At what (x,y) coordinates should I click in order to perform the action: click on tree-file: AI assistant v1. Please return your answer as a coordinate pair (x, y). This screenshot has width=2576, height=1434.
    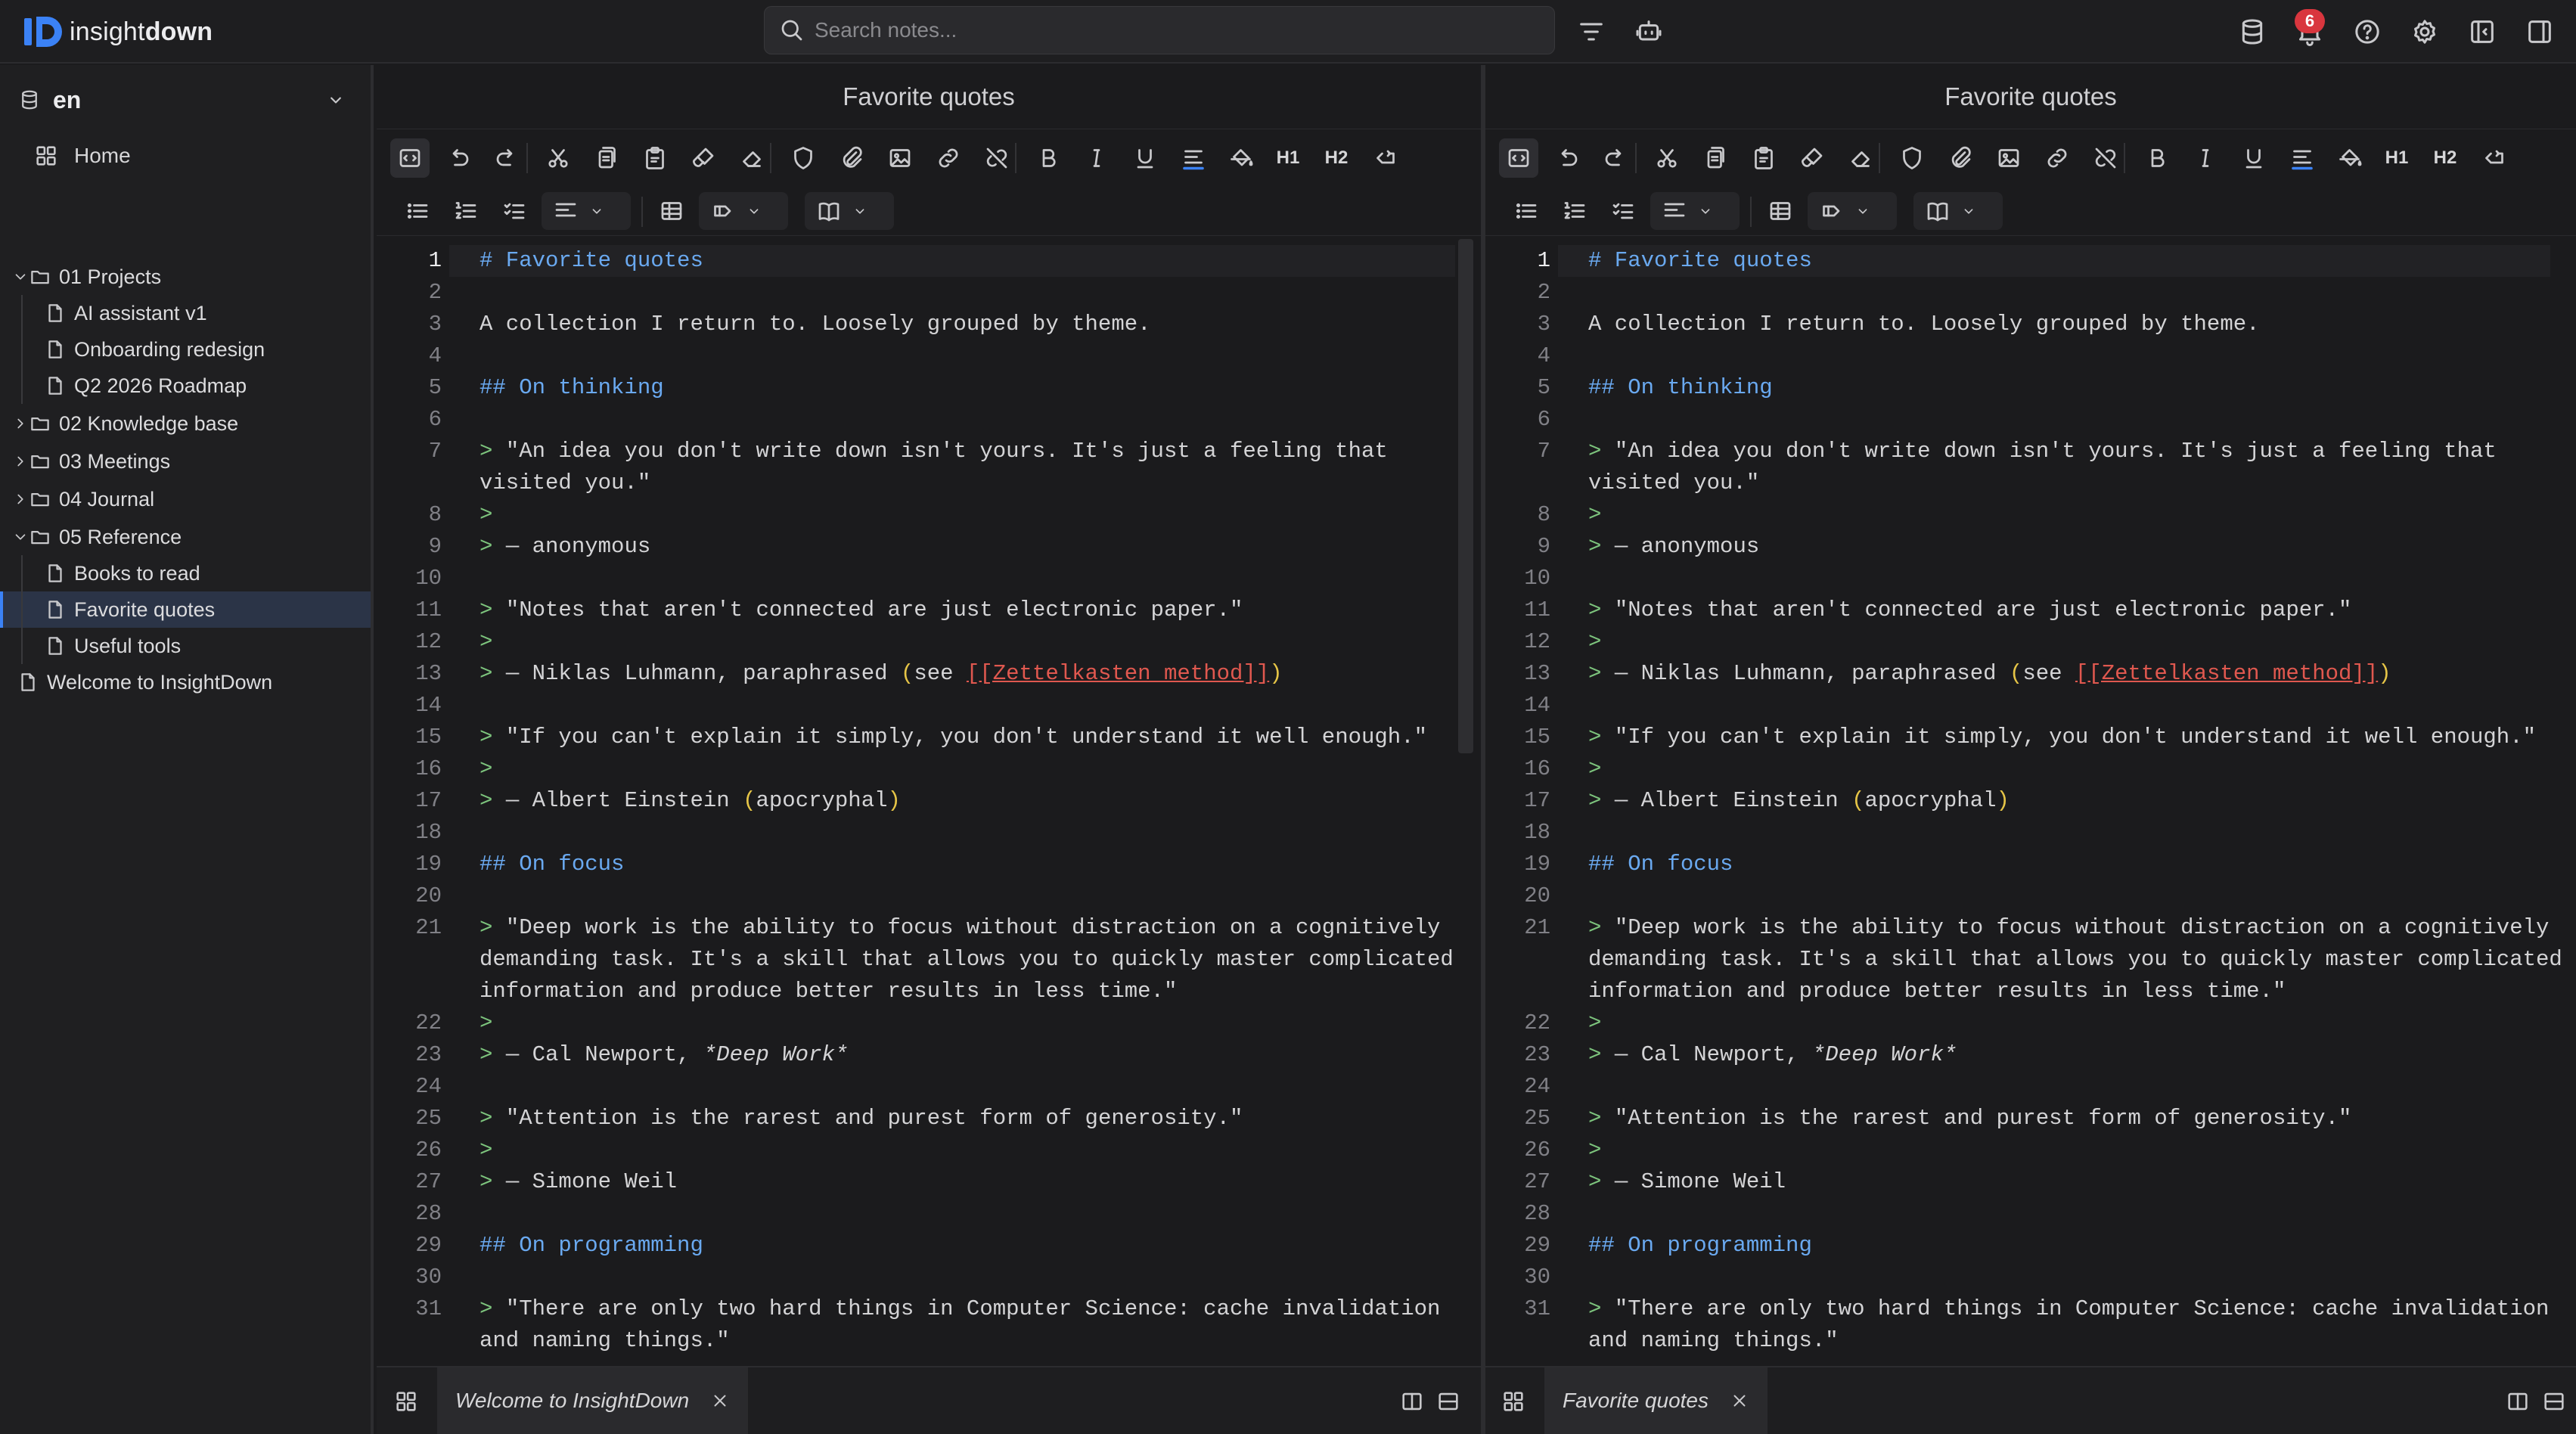
    Looking at the image, I should click on (185, 313).